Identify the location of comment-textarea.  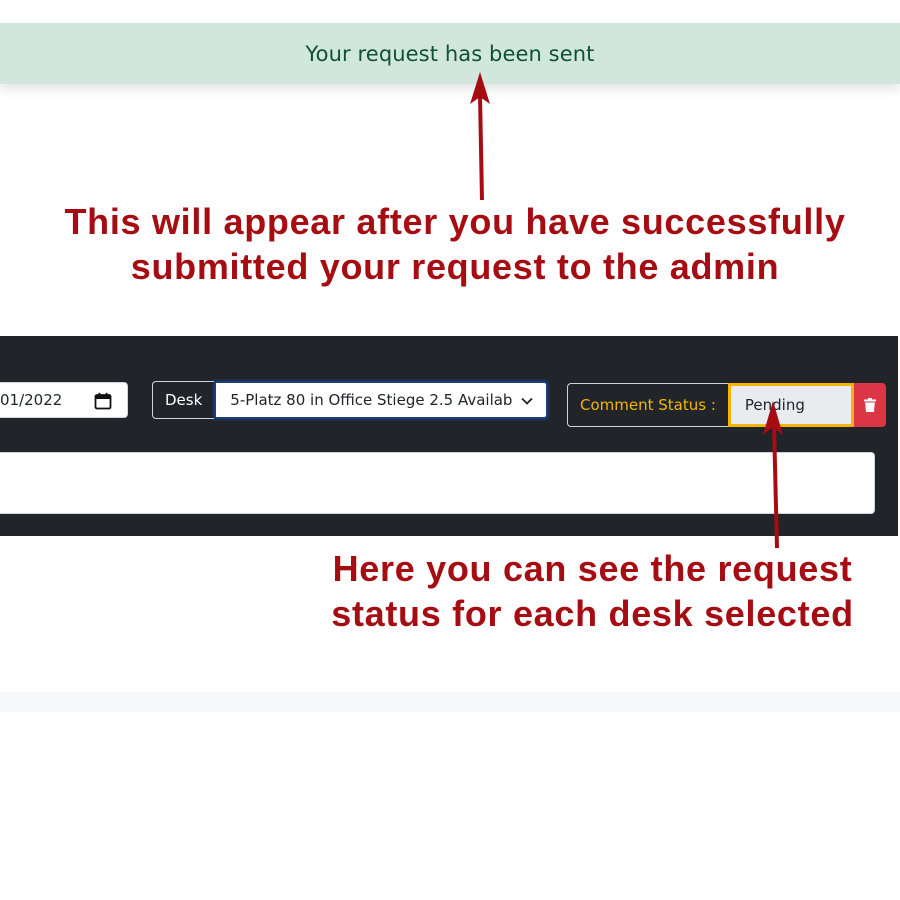
(437, 483).